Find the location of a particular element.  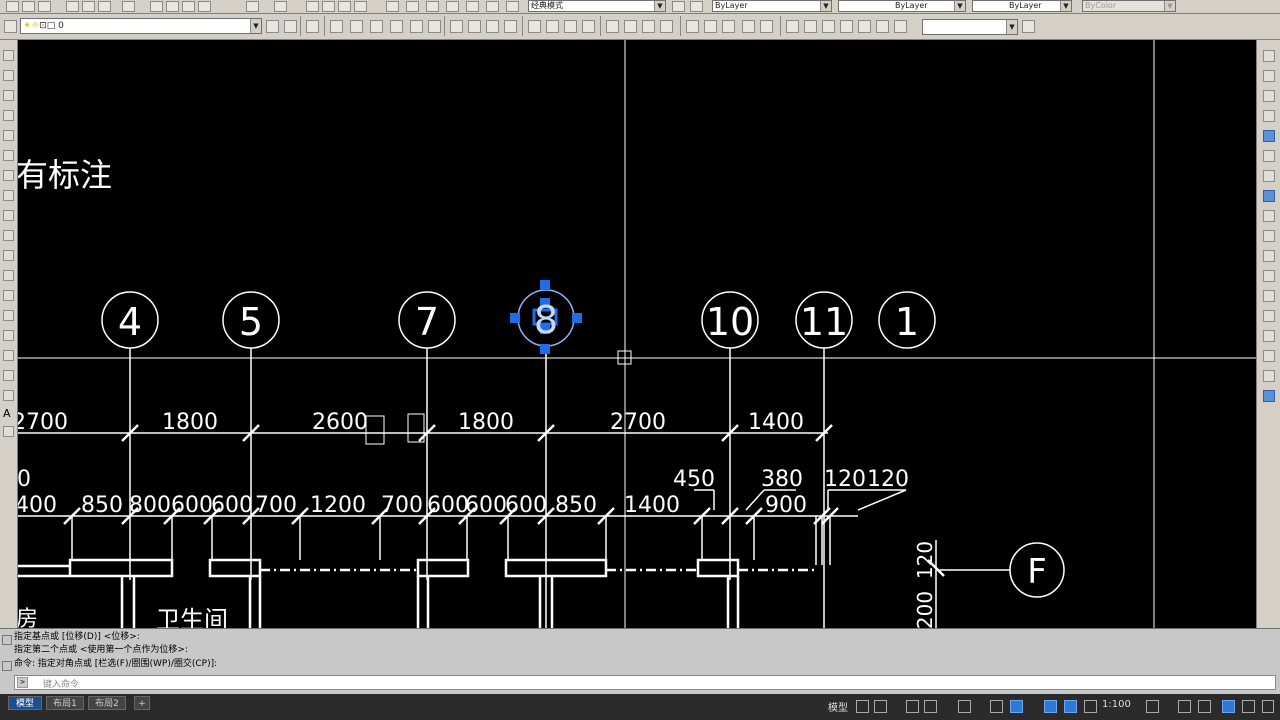

table-icon is located at coordinates (8, 395).